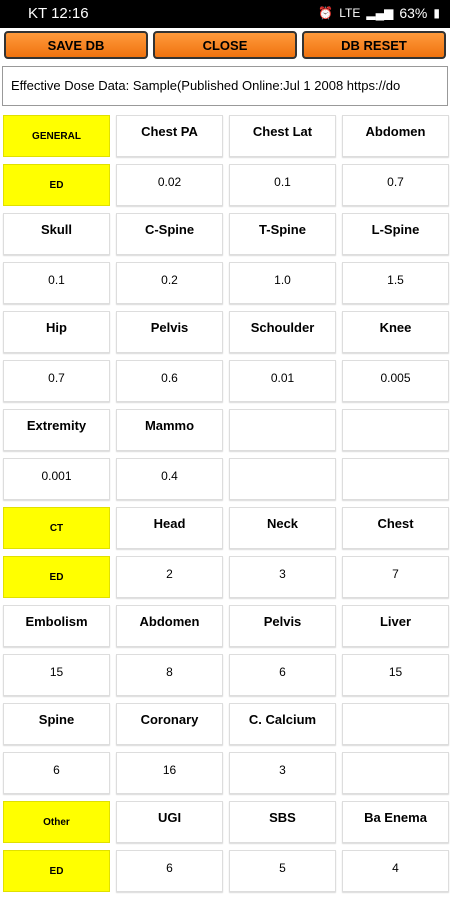 The image size is (450, 900). Describe the element at coordinates (56, 822) in the screenshot. I see `section-label: Other` at that location.